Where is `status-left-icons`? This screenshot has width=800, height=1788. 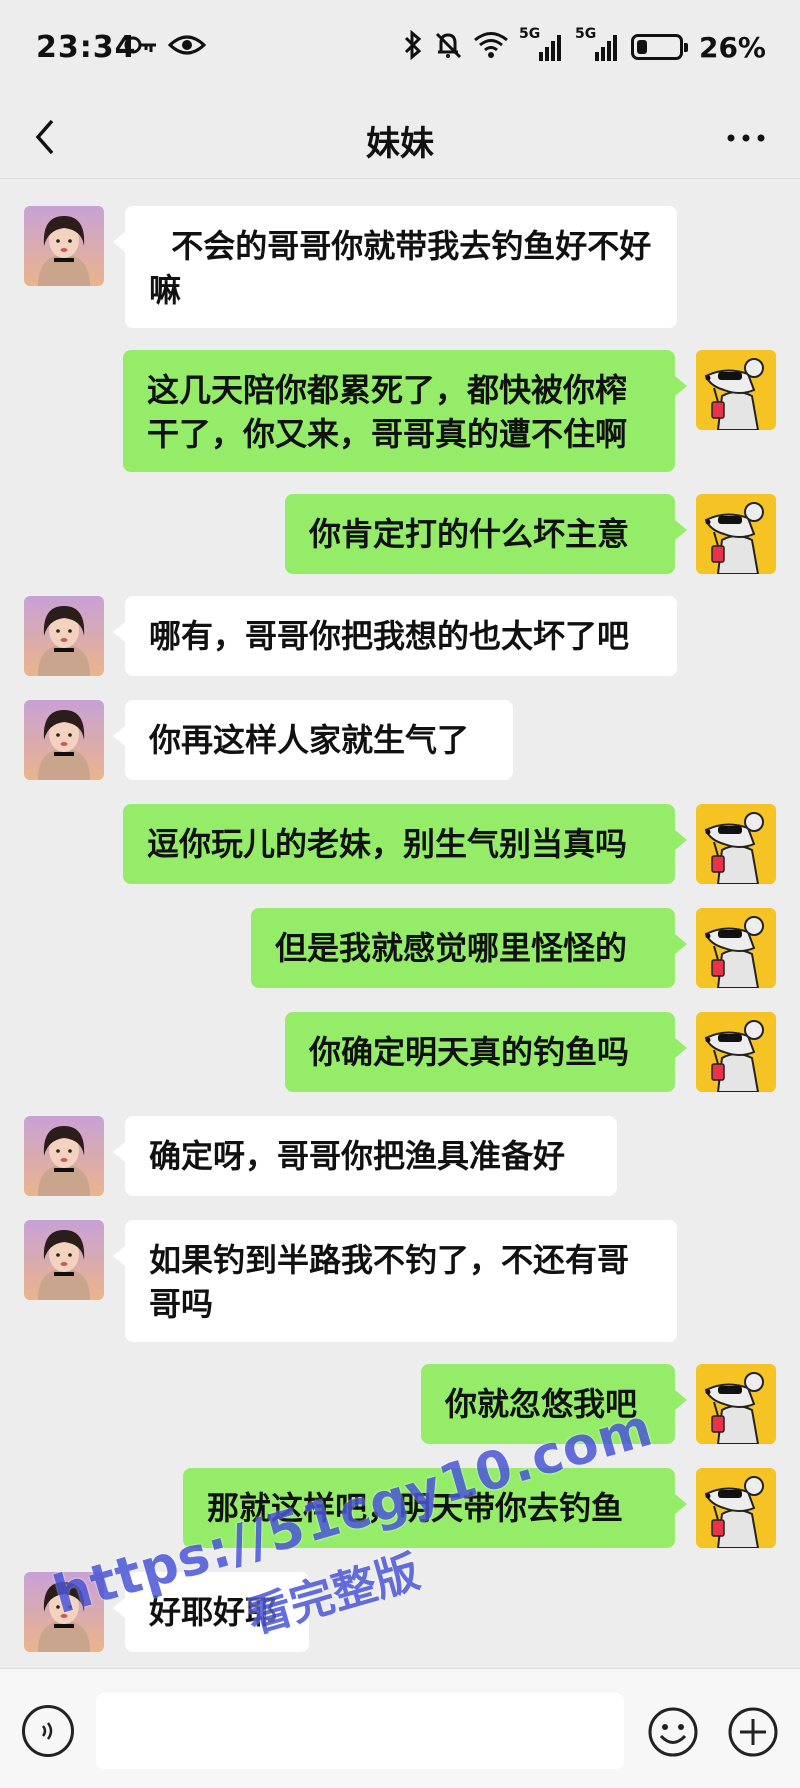 status-left-icons is located at coordinates (165, 47).